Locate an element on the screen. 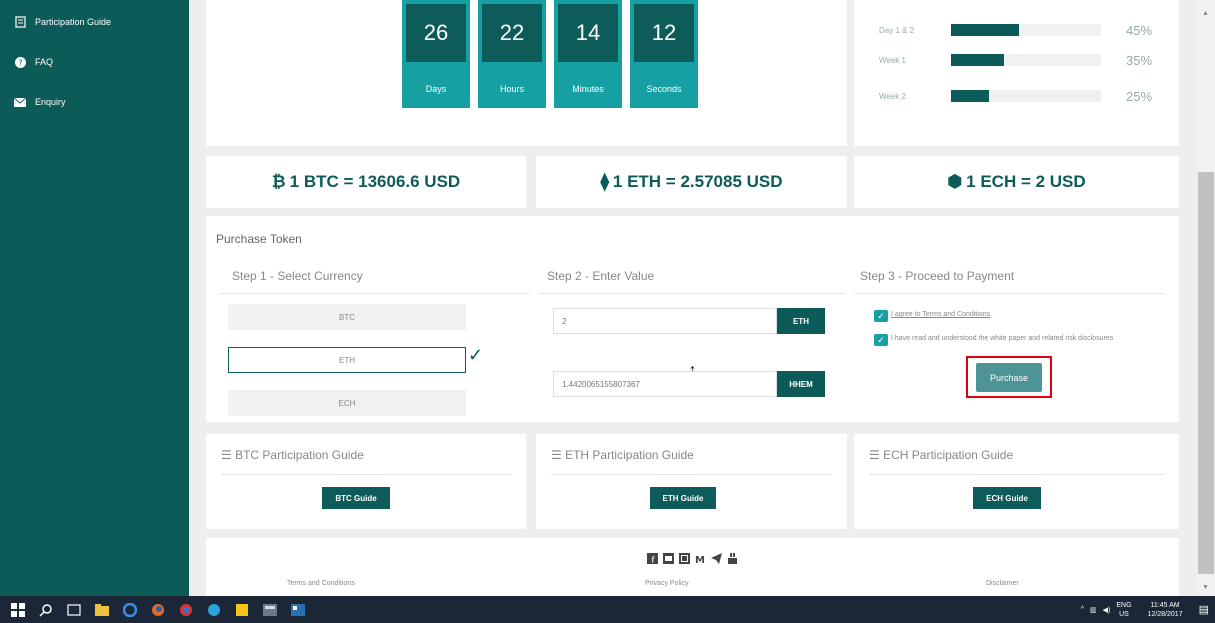  countdown-value: 26 is located at coordinates (436, 33).